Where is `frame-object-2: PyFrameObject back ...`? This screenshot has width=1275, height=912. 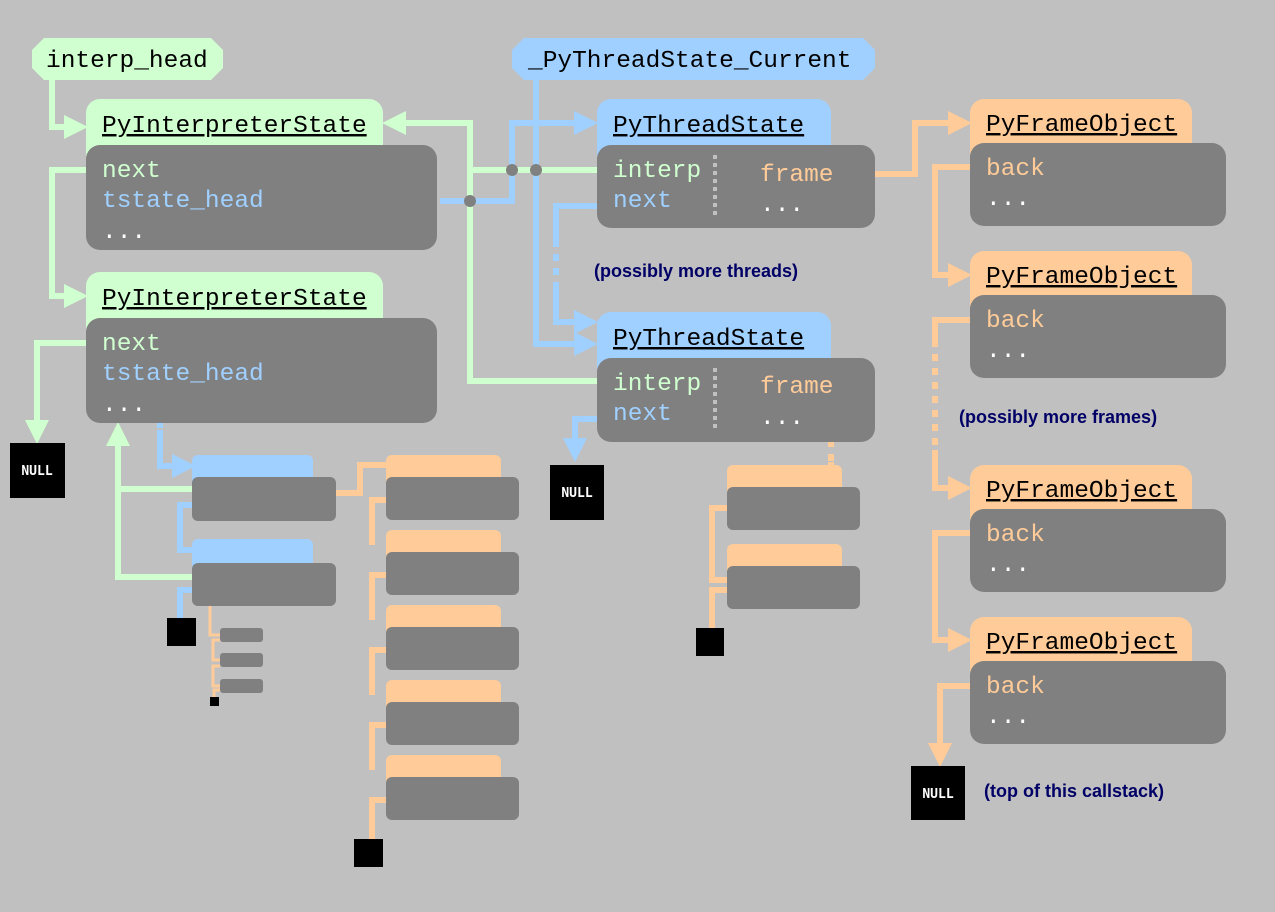
frame-object-2: PyFrameObject back ... is located at coordinates (1098, 314).